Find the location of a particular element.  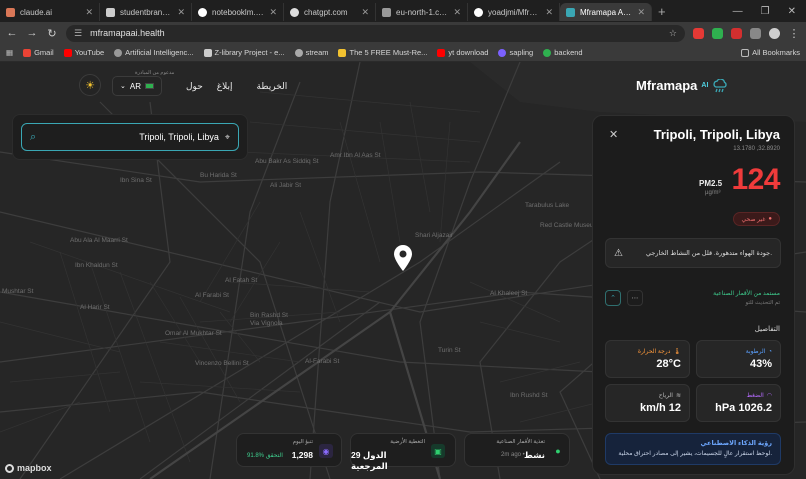

pollutant-label: PM2.5 is located at coordinates (711, 183).